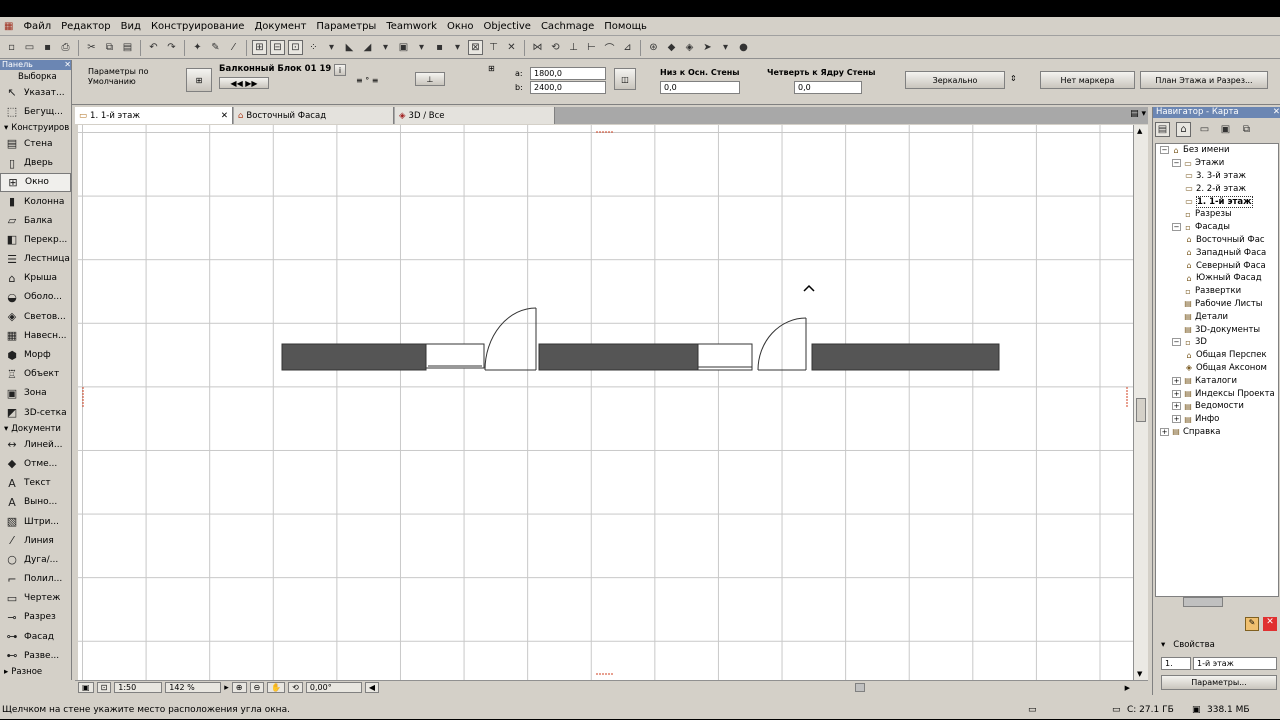 This screenshot has width=1280, height=720. Describe the element at coordinates (259, 47) in the screenshot. I see `grid-snap-icon: ⊞` at that location.